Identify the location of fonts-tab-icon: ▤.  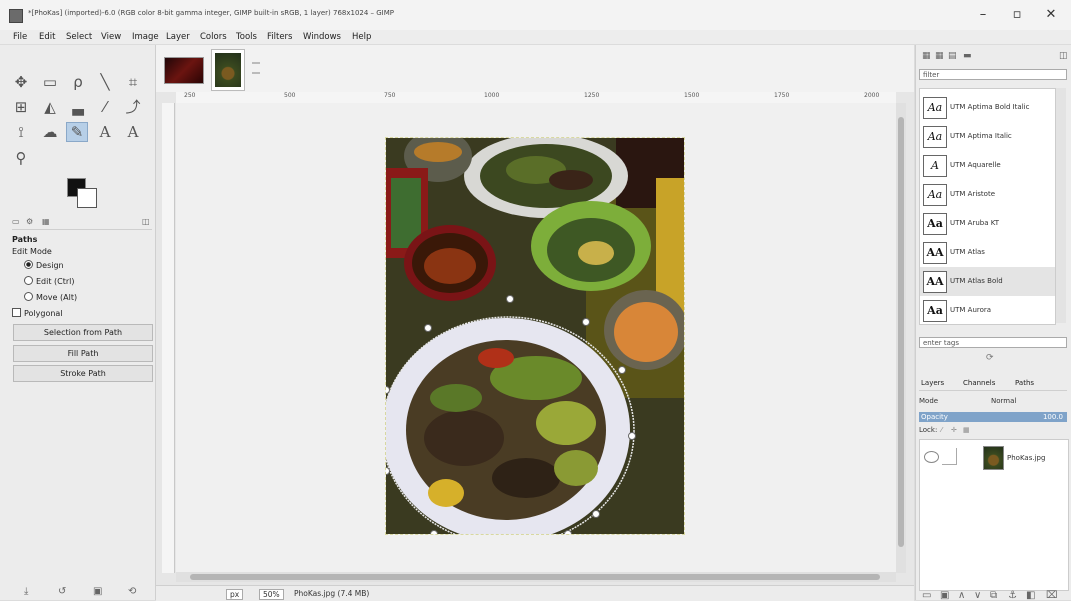
(952, 56).